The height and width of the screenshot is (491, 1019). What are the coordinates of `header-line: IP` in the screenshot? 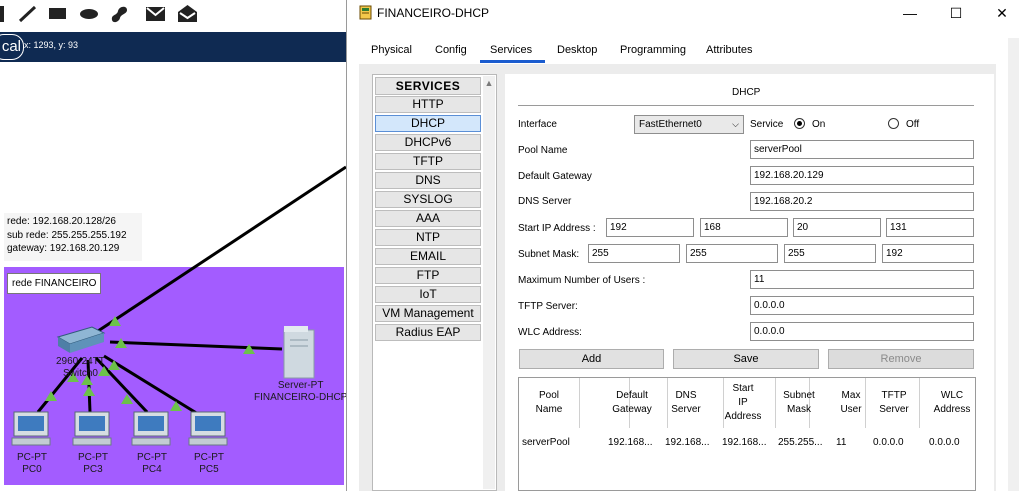 It's located at (743, 402).